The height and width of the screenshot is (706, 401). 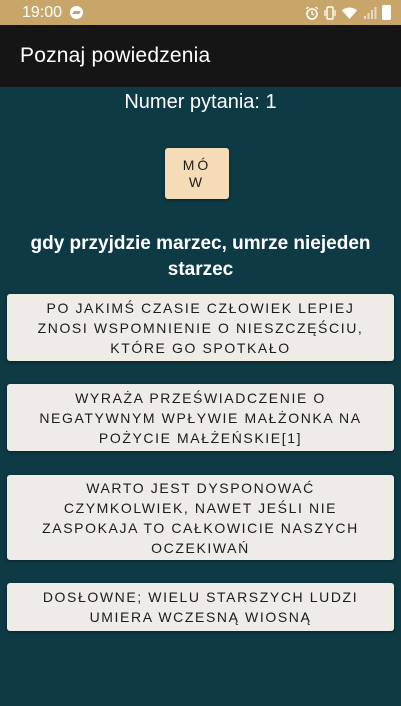 What do you see at coordinates (77, 12) in the screenshot?
I see `messenger-icon` at bounding box center [77, 12].